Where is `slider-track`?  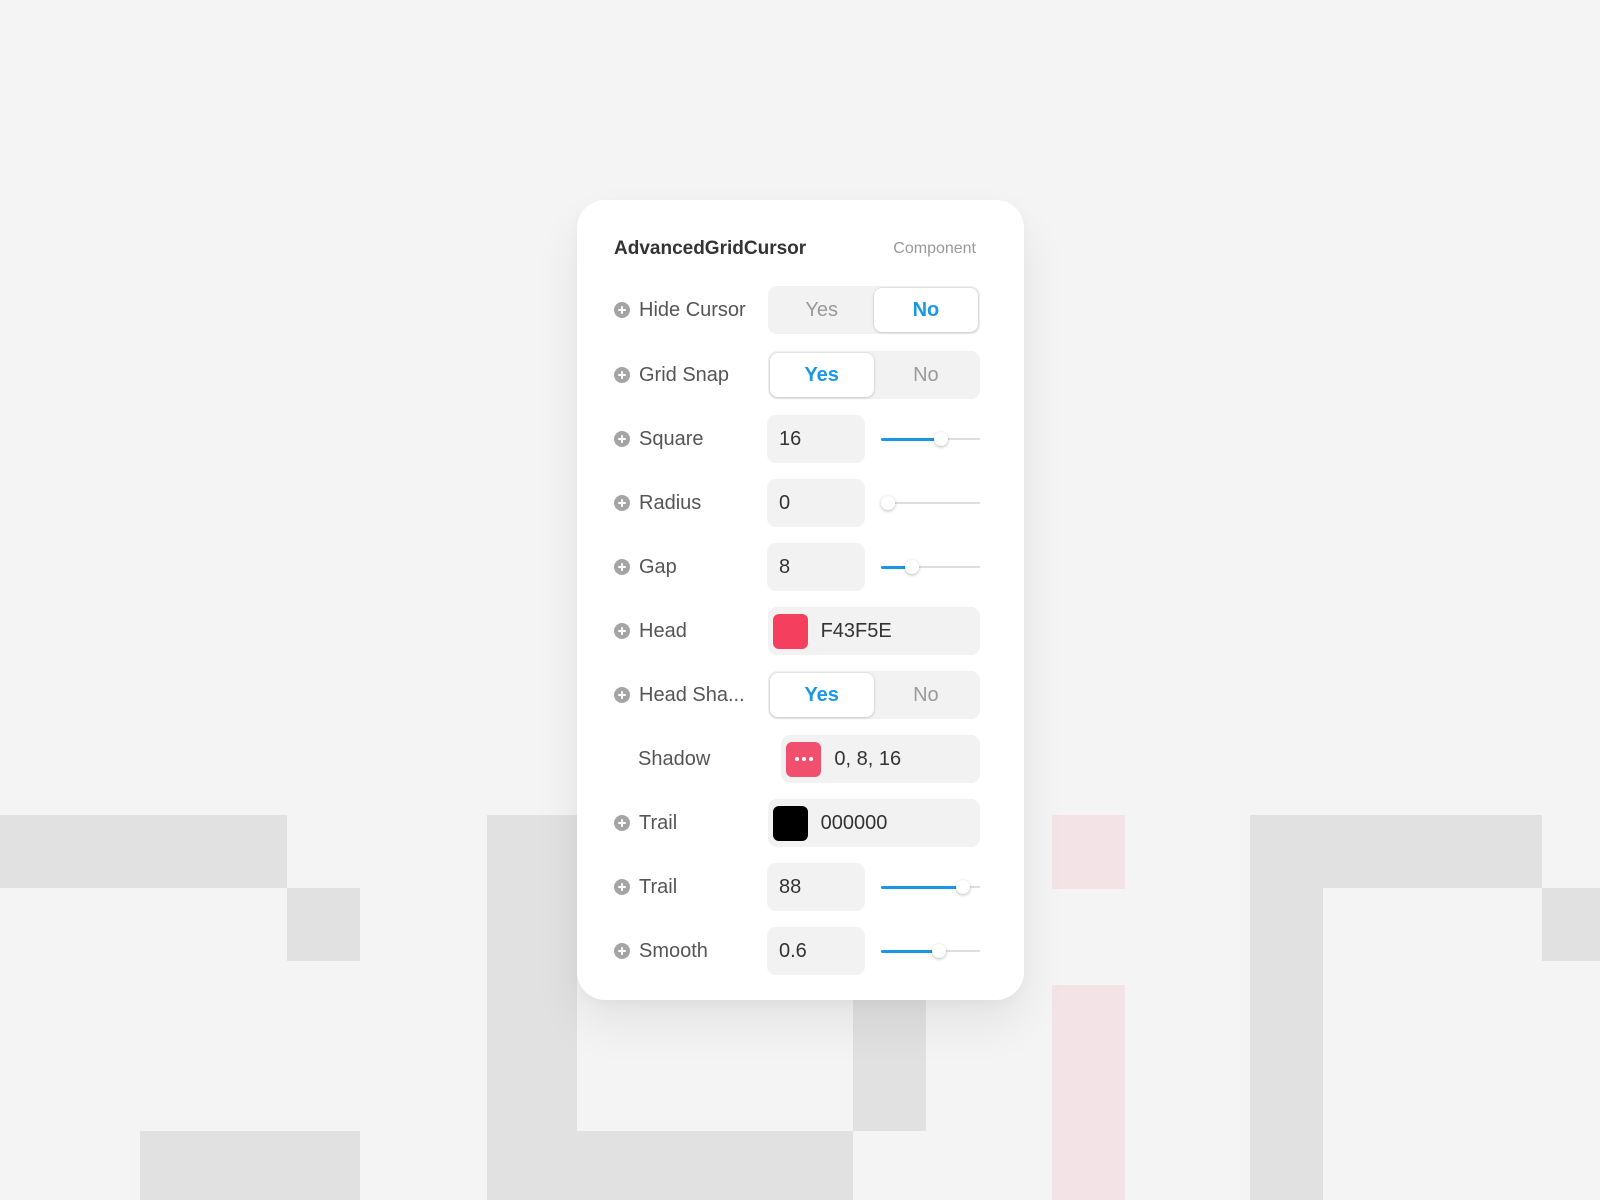
slider-track is located at coordinates (930, 503).